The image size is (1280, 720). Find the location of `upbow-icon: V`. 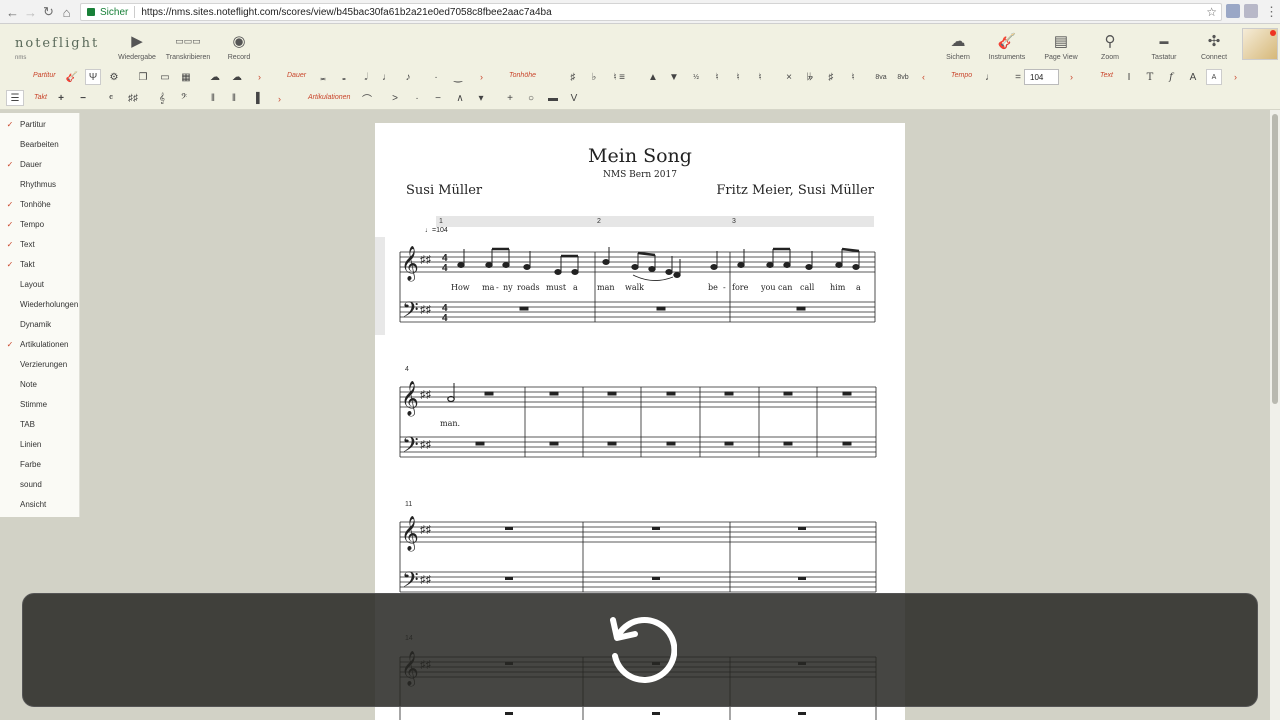

upbow-icon: V is located at coordinates (574, 98).